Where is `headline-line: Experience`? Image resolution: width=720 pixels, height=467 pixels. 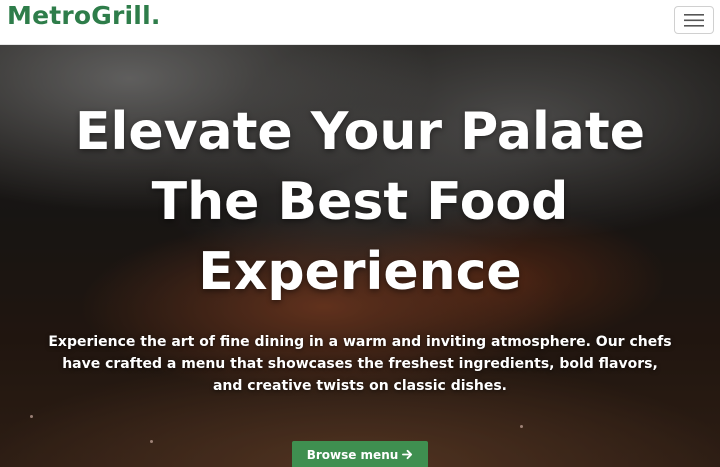
headline-line: Experience is located at coordinates (360, 272).